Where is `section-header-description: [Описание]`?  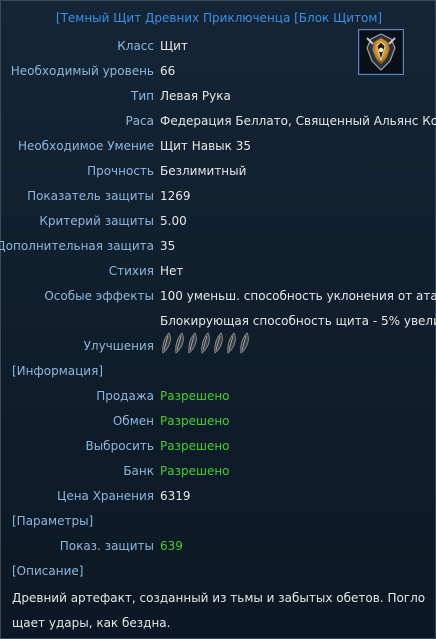
section-header-description: [Описание] is located at coordinates (48, 571).